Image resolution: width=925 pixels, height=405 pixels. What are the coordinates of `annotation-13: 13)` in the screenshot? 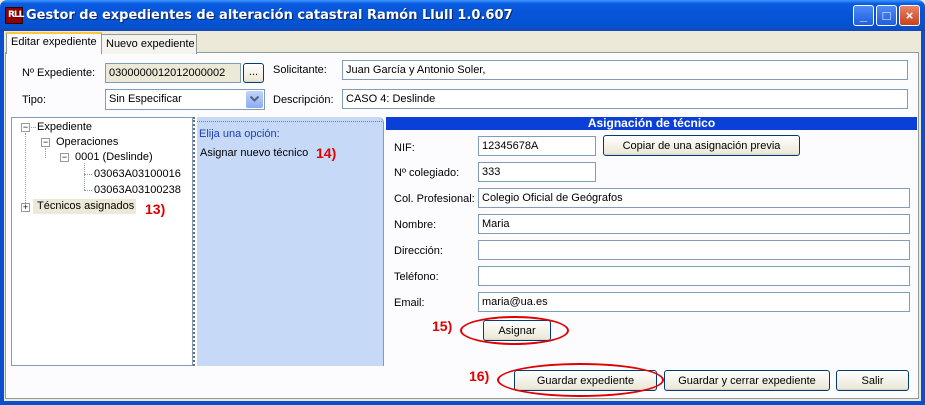 It's located at (155, 209).